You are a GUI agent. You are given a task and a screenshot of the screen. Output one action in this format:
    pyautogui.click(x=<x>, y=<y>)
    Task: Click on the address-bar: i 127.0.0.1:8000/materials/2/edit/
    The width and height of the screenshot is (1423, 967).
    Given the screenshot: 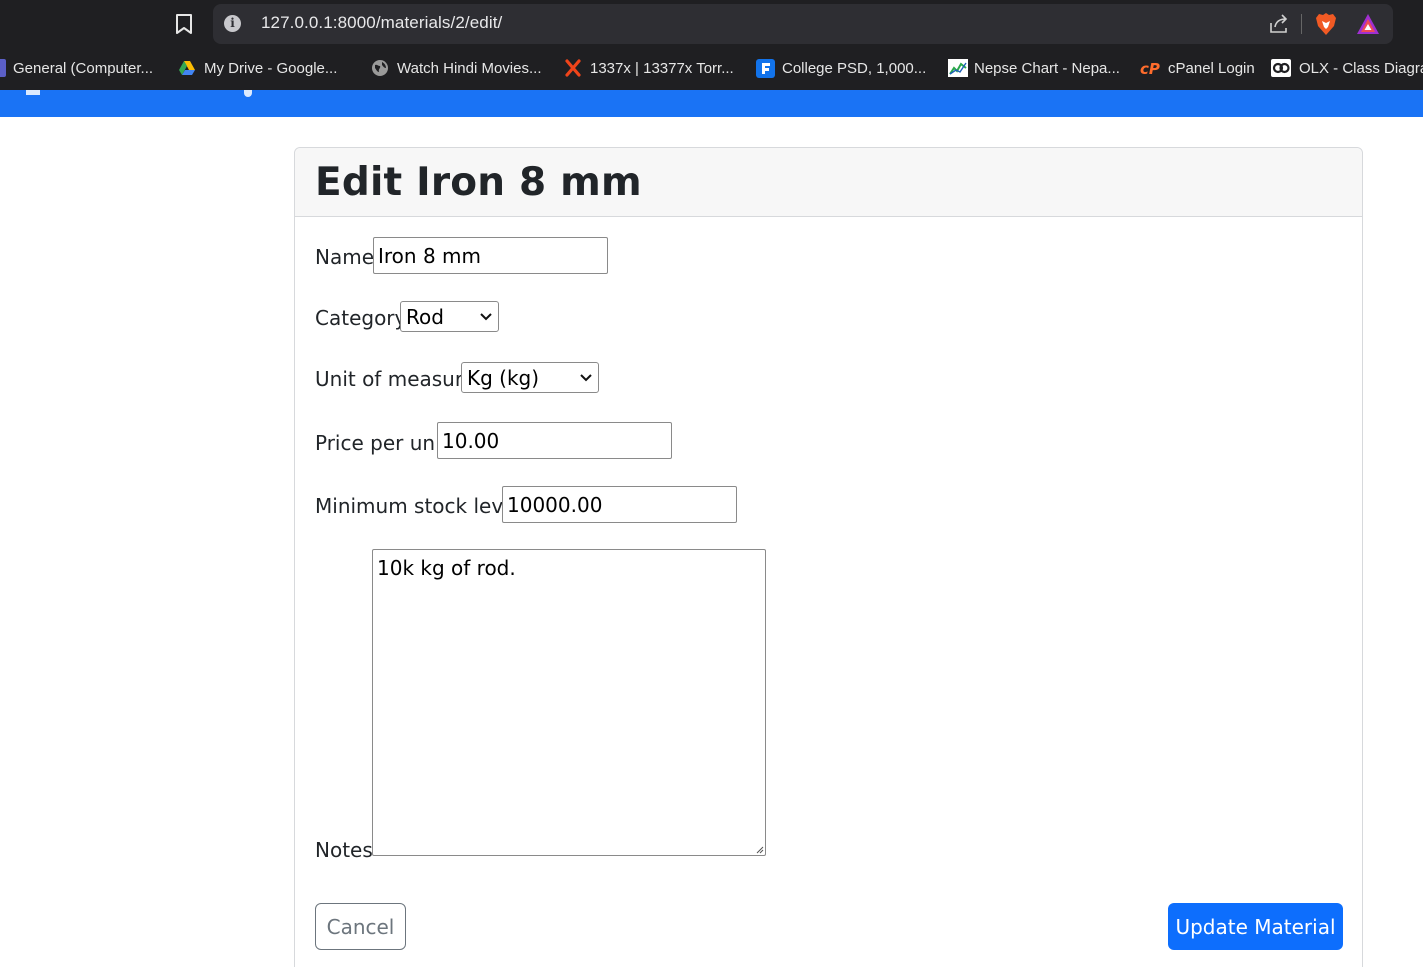 What is the action you would take?
    pyautogui.click(x=803, y=24)
    